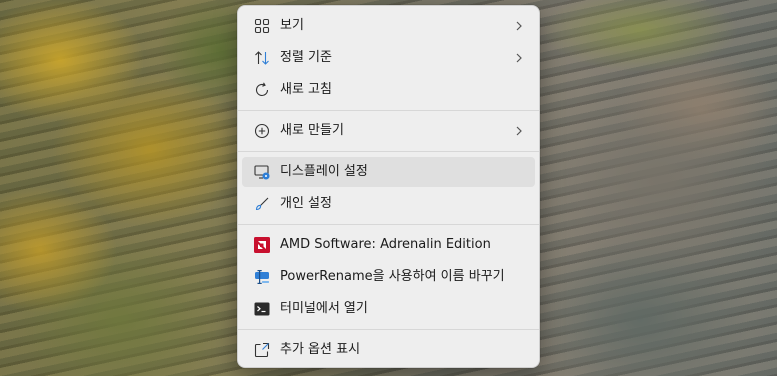 This screenshot has width=777, height=376. I want to click on powerrename-icon, so click(262, 277).